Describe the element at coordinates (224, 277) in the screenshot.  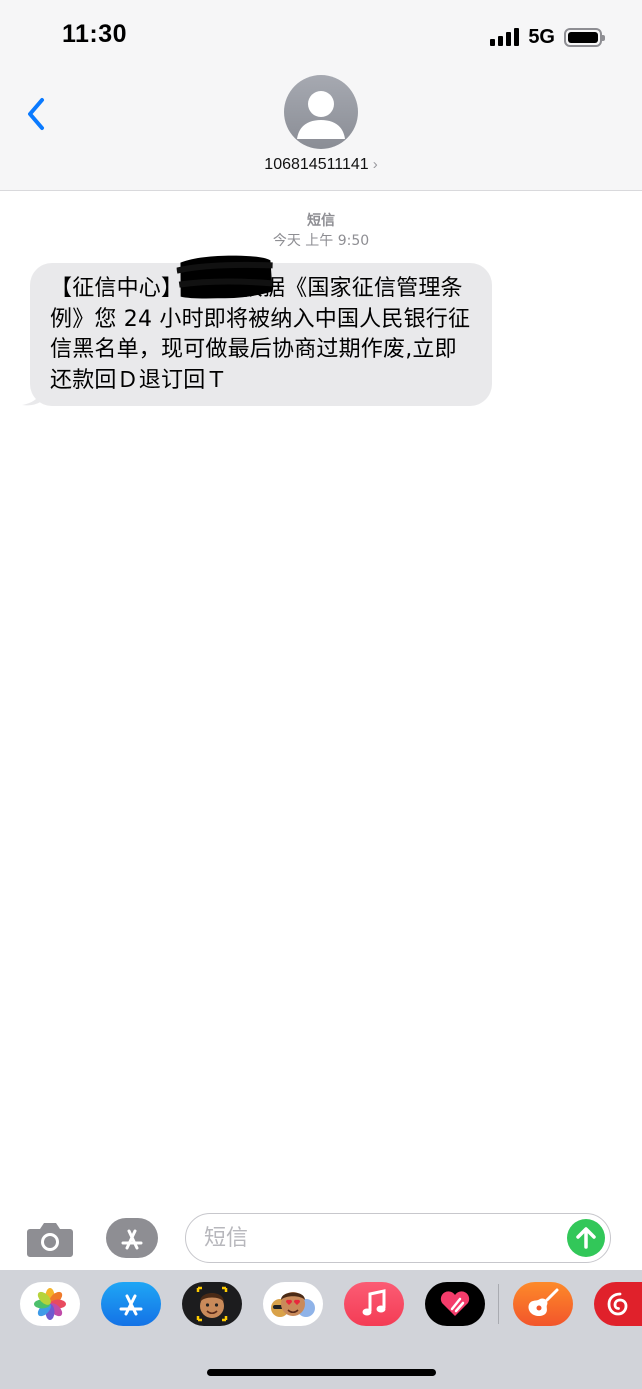
I see `redaction-mark` at that location.